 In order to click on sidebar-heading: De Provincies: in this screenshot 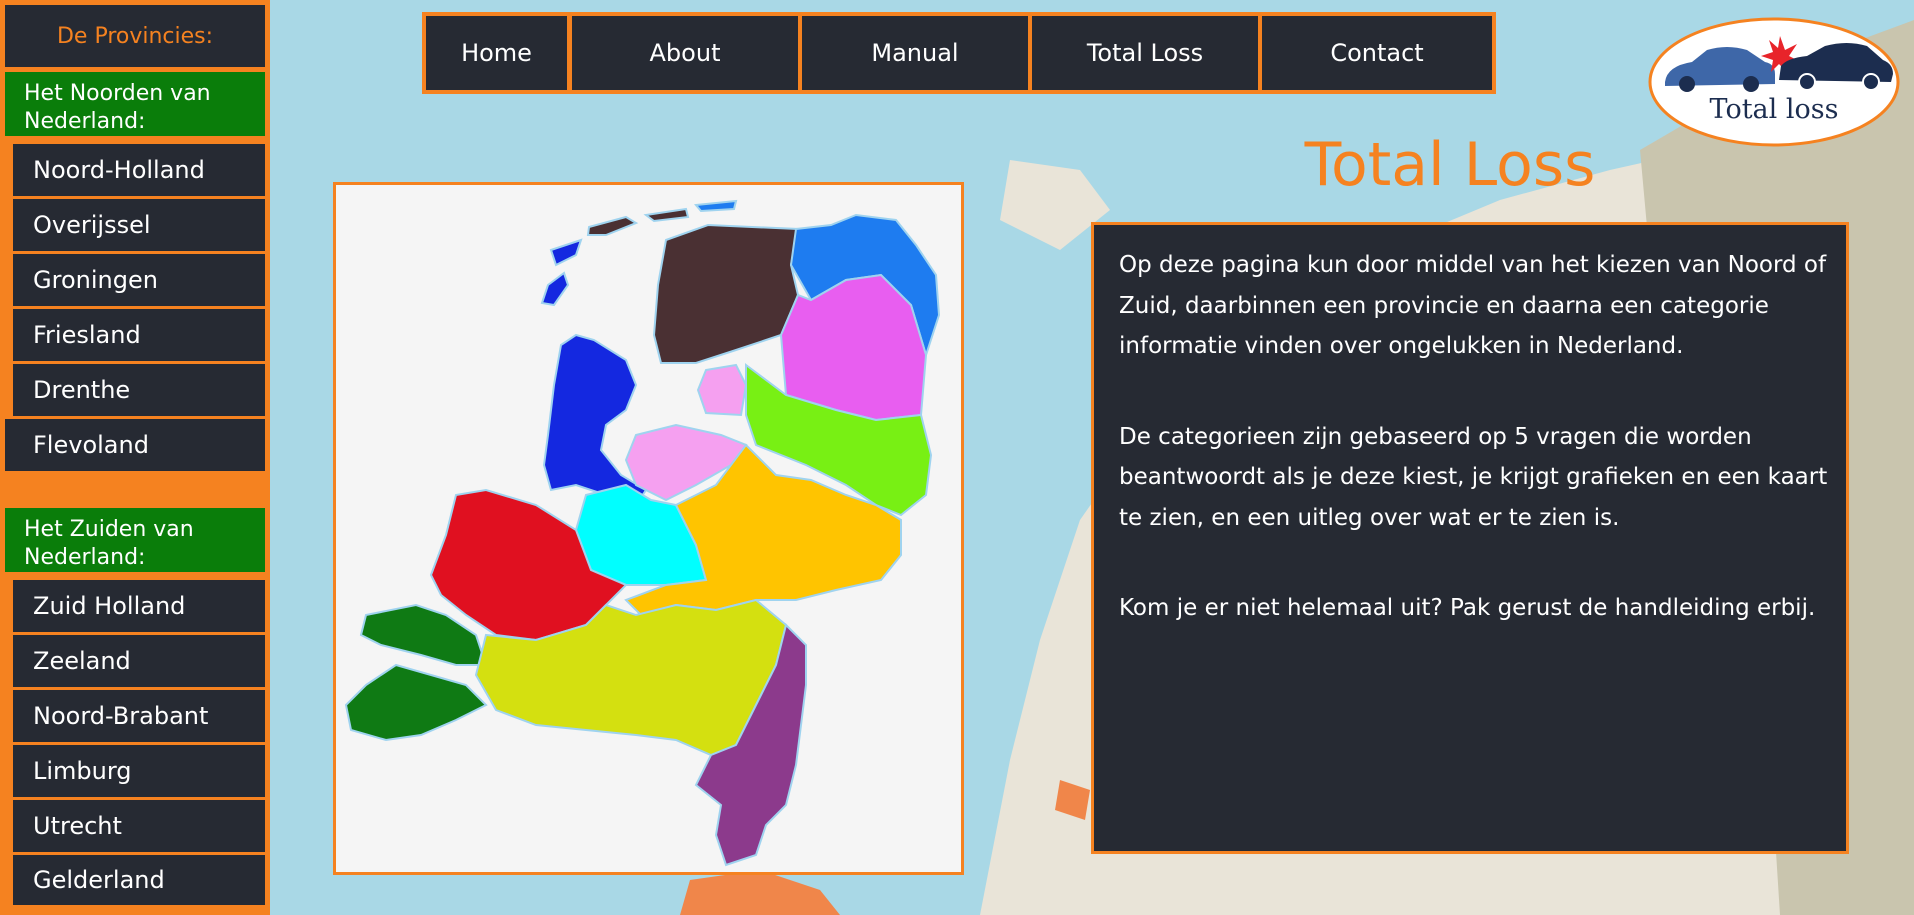, I will do `click(135, 36)`.